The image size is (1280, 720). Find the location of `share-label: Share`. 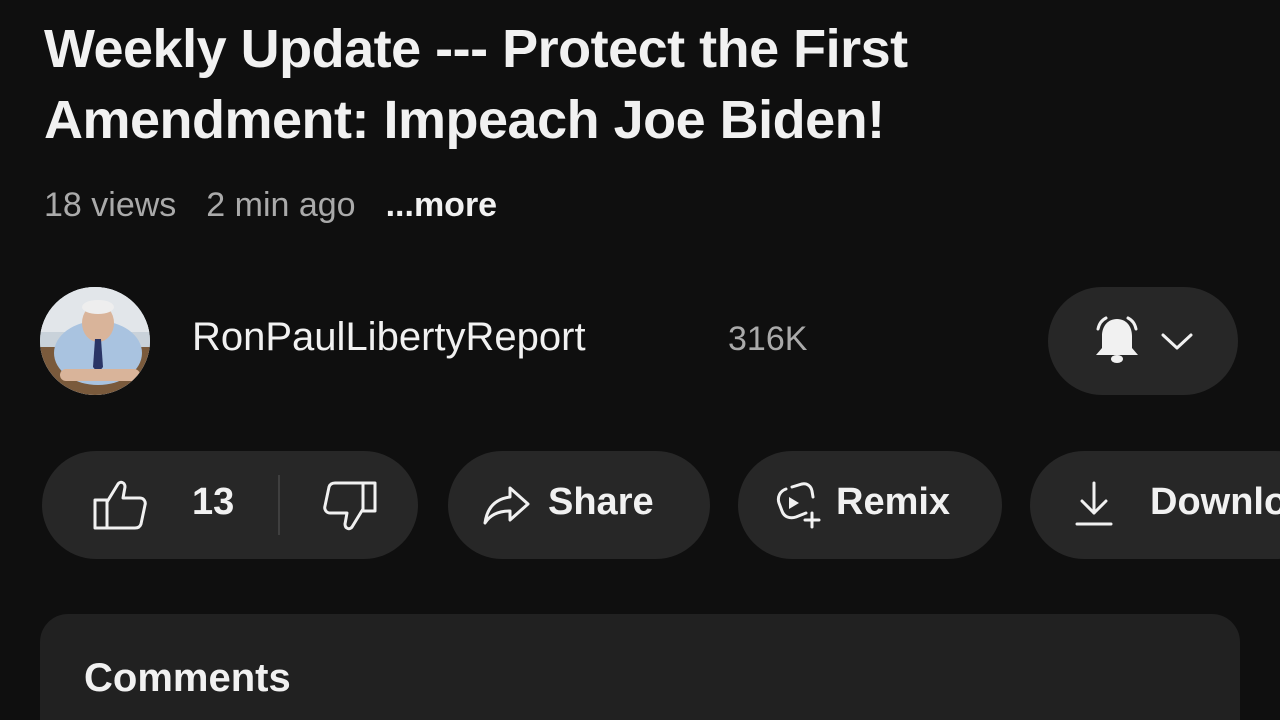

share-label: Share is located at coordinates (601, 502).